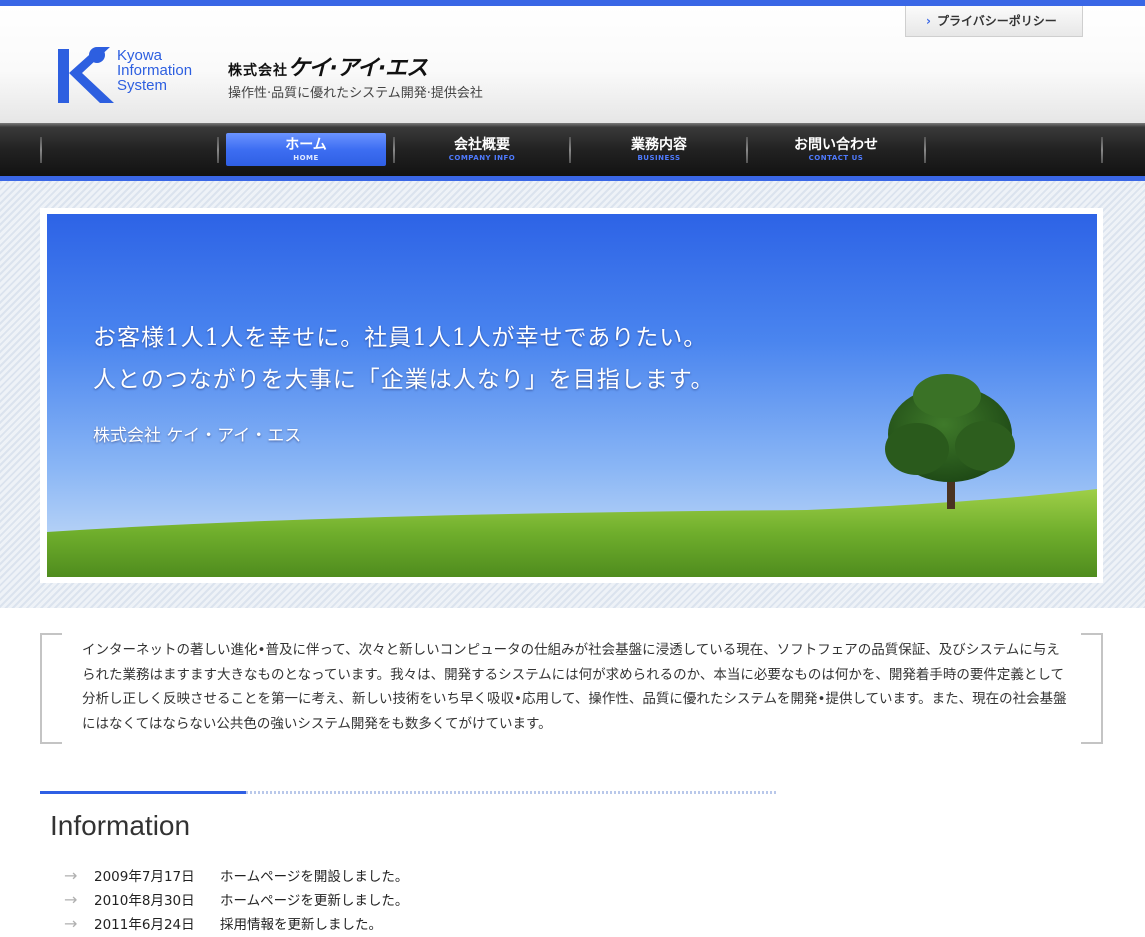 Image resolution: width=1145 pixels, height=937 pixels. What do you see at coordinates (86, 75) in the screenshot?
I see `logo-mark-icon` at bounding box center [86, 75].